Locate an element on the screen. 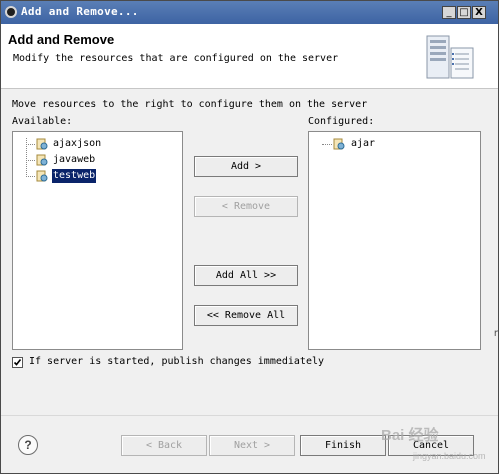  footer-separator is located at coordinates (249, 415).